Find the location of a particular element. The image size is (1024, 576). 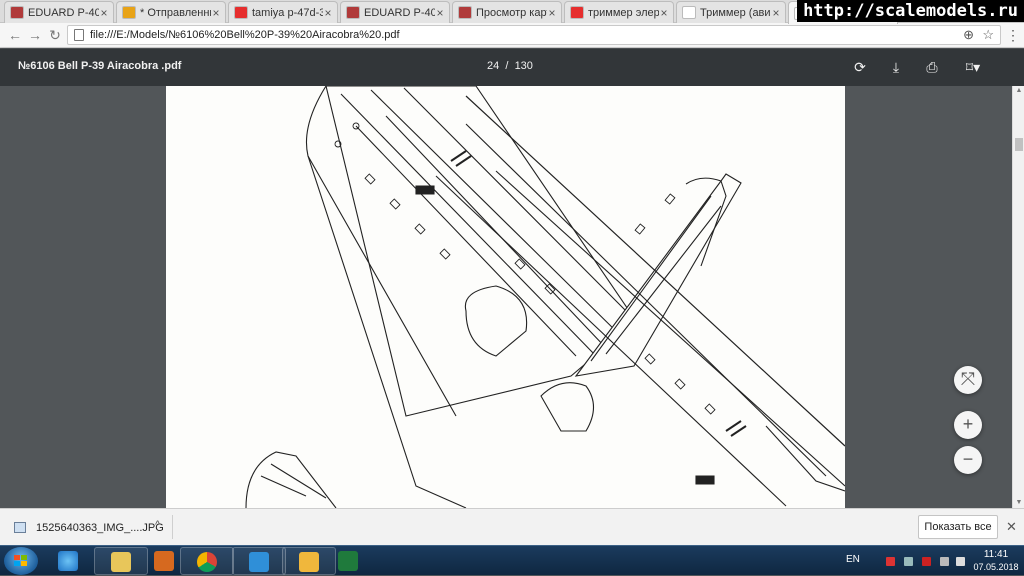

clock-time: 11:41 is located at coordinates (996, 554).